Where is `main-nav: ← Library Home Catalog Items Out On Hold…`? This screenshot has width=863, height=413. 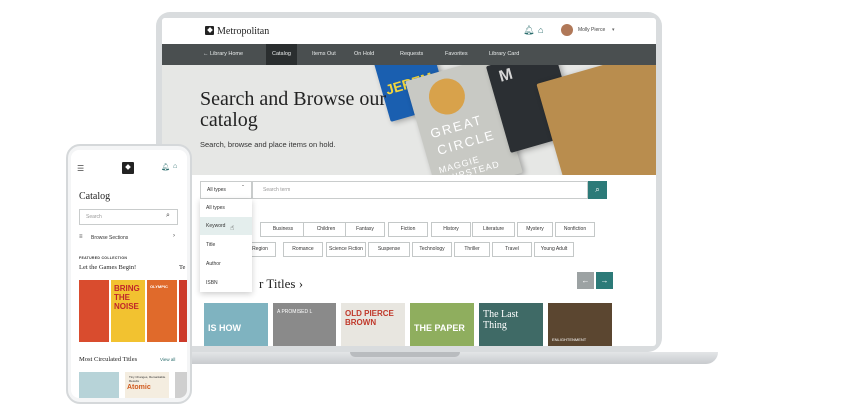
main-nav: ← Library Home Catalog Items Out On Hold… is located at coordinates (409, 54).